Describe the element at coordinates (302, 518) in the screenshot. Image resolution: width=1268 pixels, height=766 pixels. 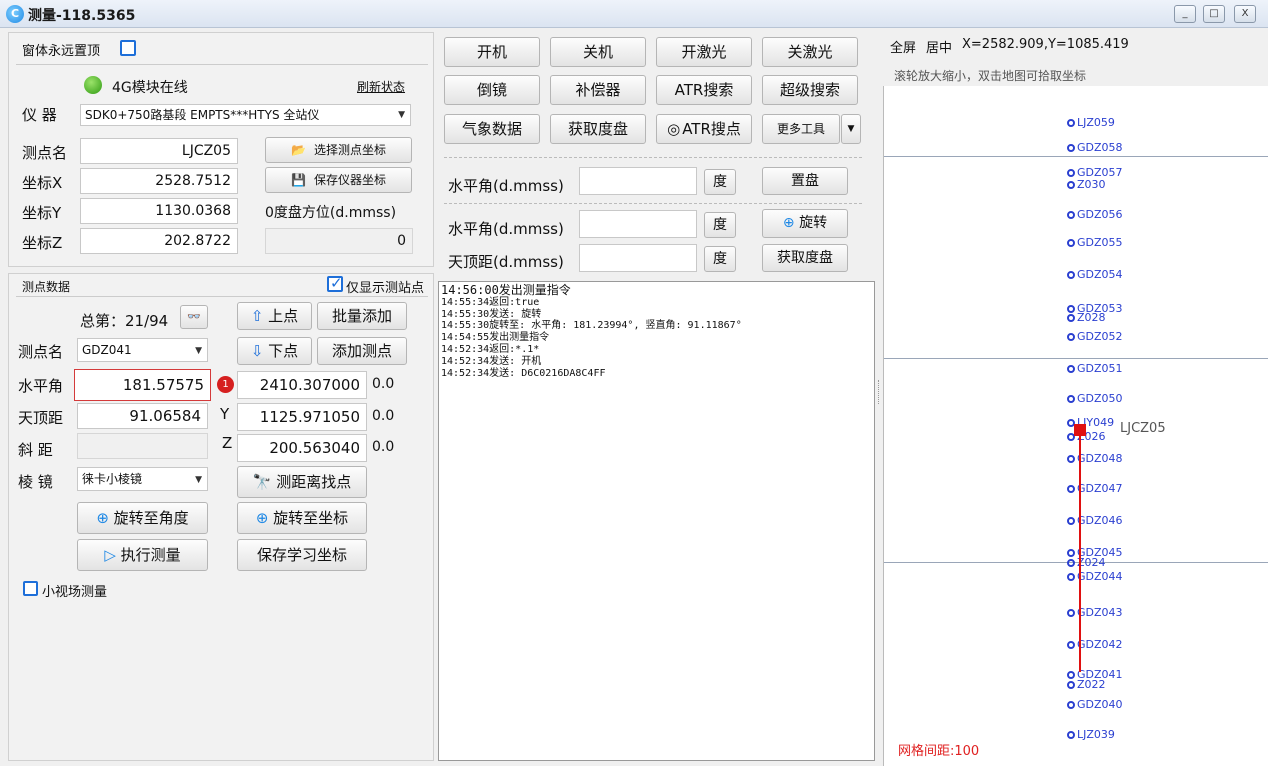
I see `rotate-to-coord-button: ⊕ 旋转至坐标` at that location.